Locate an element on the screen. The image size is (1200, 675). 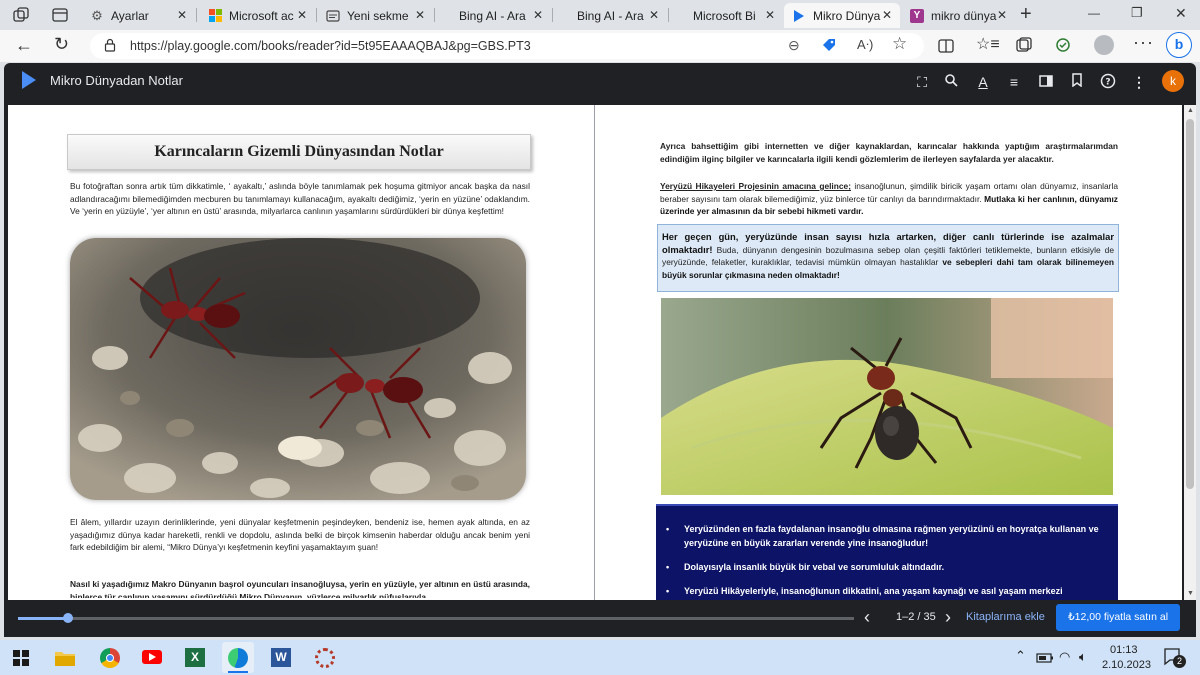
tab-bing-ai-1: Bing AI - Ara ✕ is located at coordinates (493, 15).